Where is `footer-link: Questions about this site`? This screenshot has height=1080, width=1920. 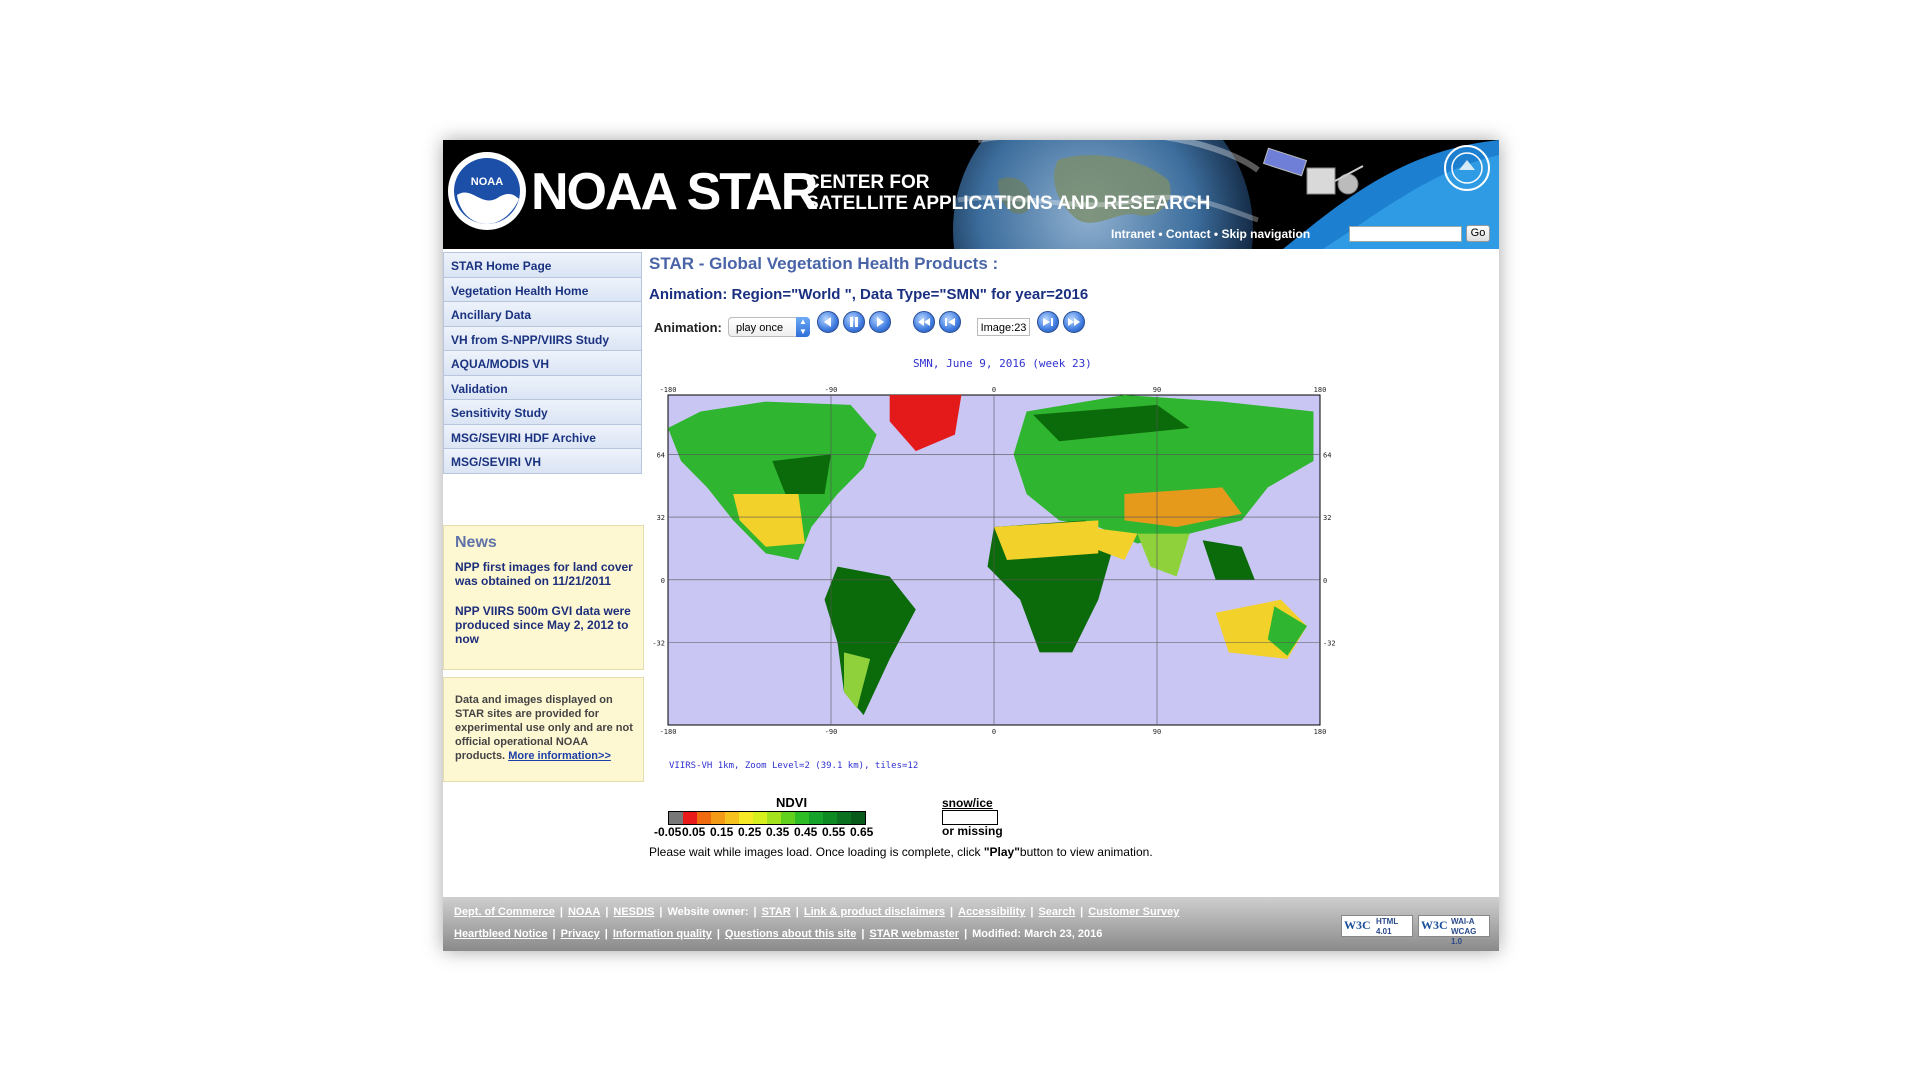 footer-link: Questions about this site is located at coordinates (790, 934).